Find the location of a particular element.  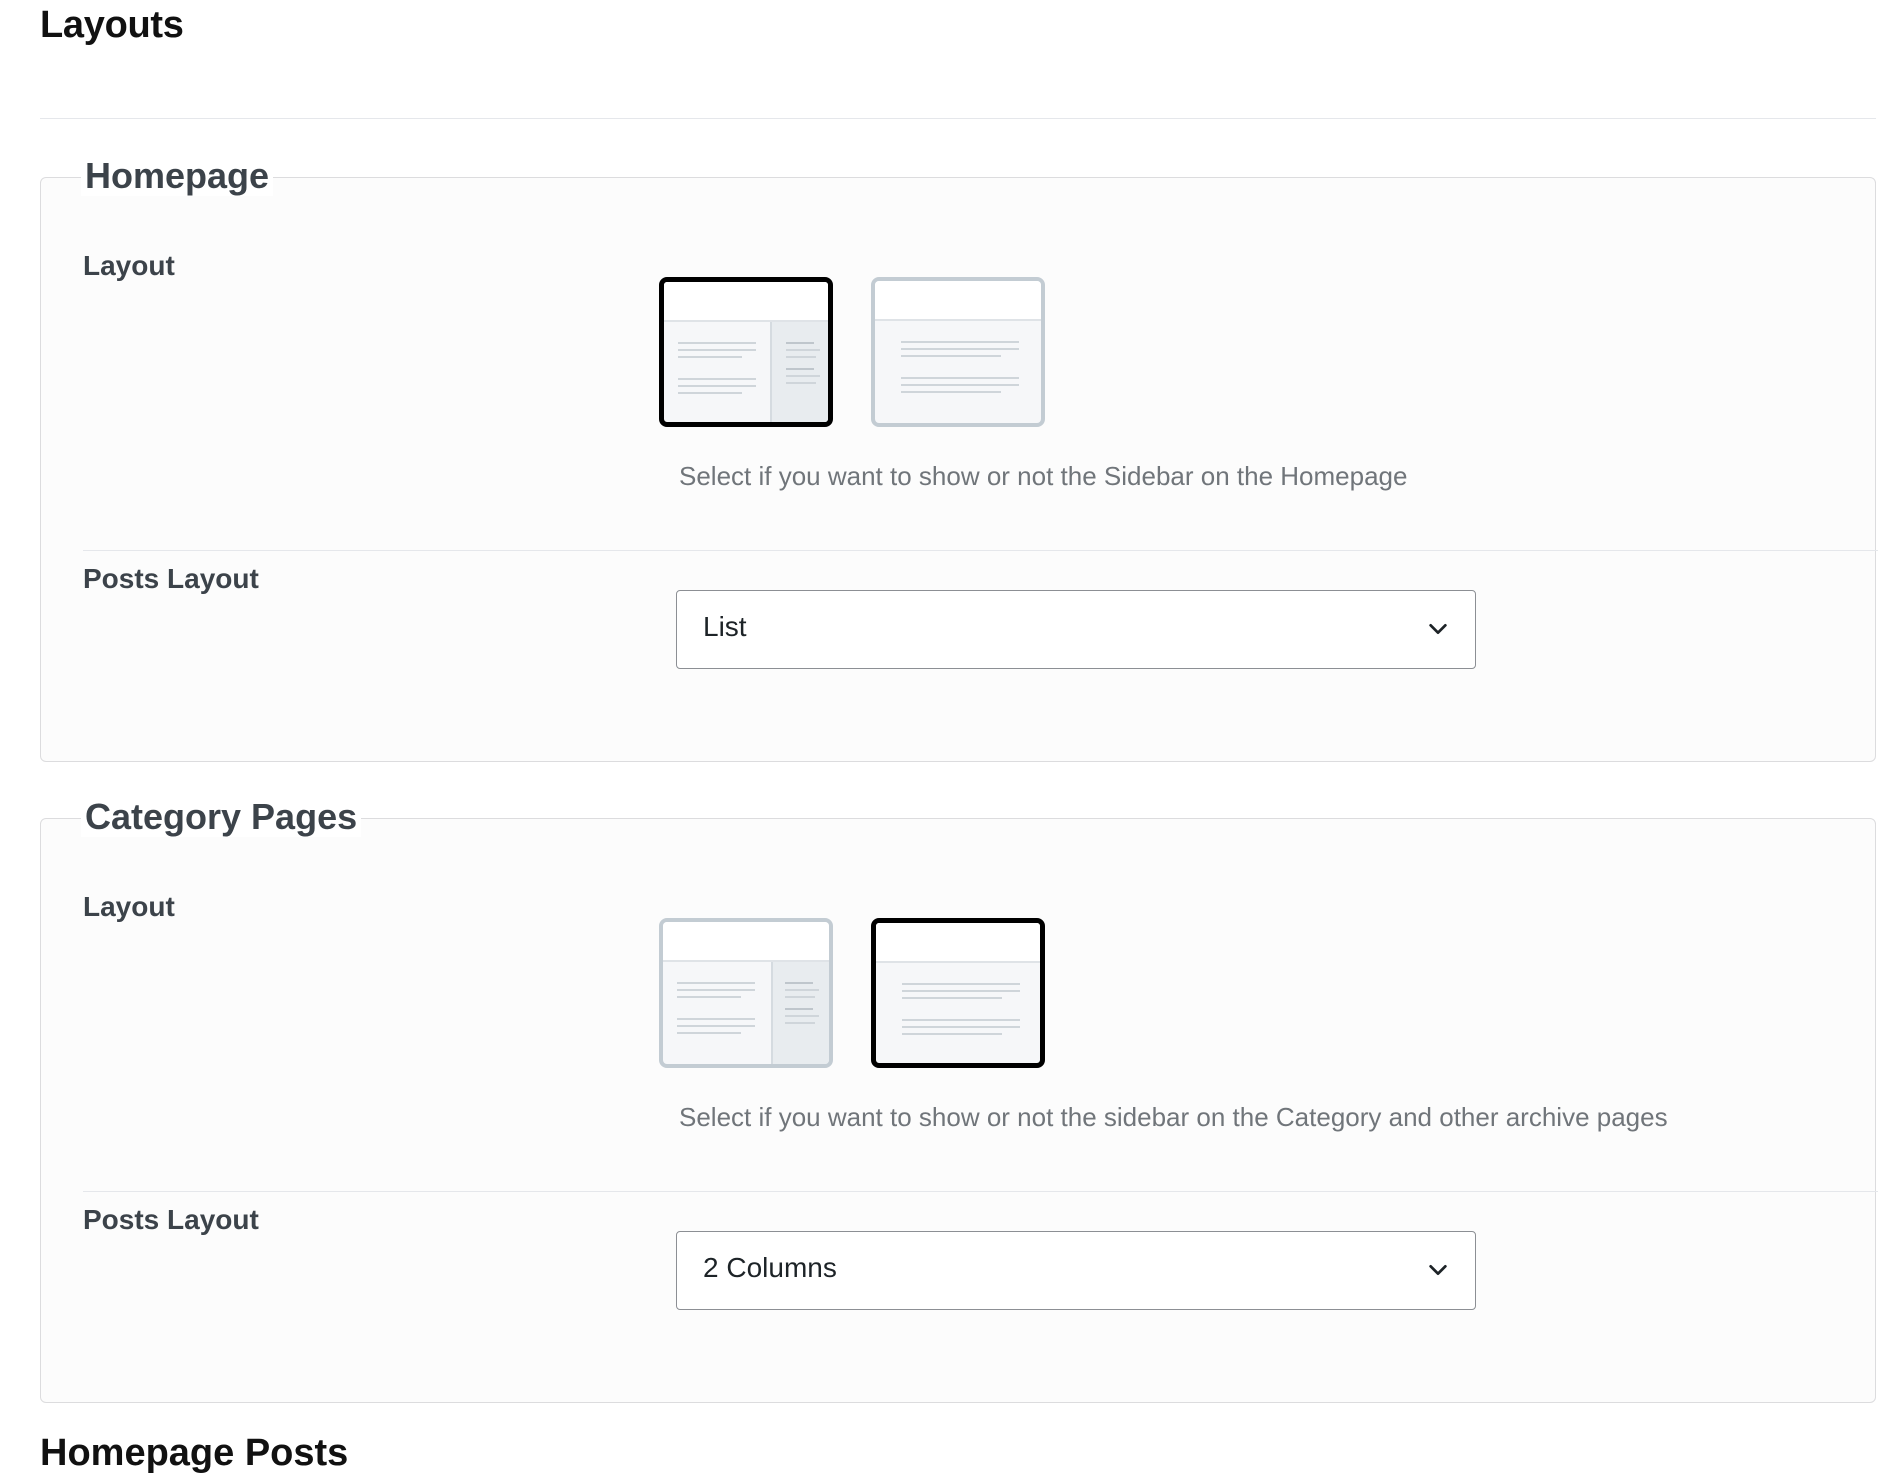

posts-layout-select: List is located at coordinates (1076, 629).